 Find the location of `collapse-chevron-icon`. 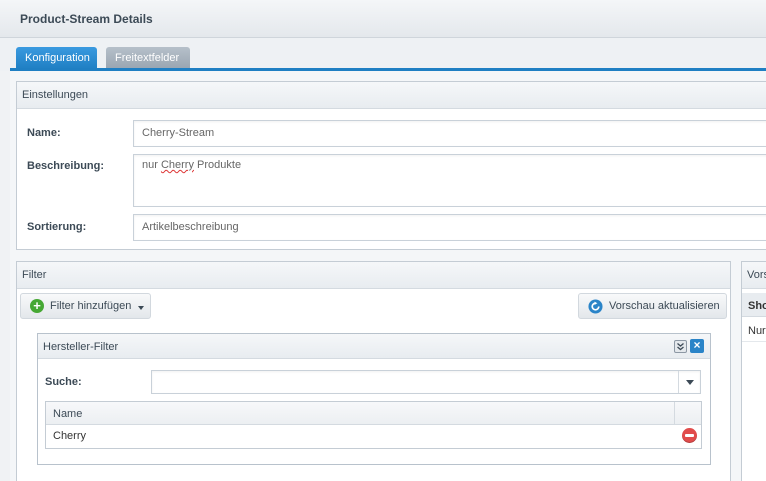

collapse-chevron-icon is located at coordinates (680, 347).